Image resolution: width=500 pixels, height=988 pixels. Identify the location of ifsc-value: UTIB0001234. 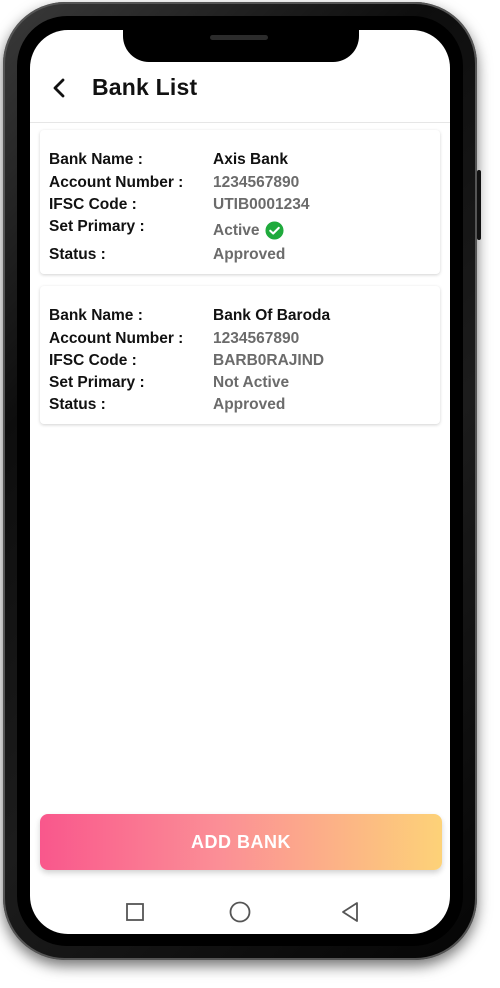
(261, 204).